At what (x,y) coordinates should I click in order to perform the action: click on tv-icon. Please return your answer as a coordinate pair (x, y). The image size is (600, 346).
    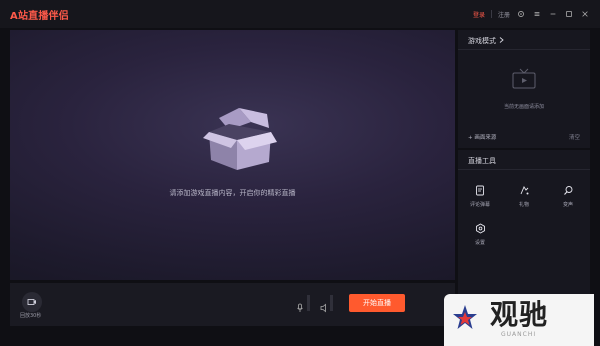
    Looking at the image, I should click on (524, 79).